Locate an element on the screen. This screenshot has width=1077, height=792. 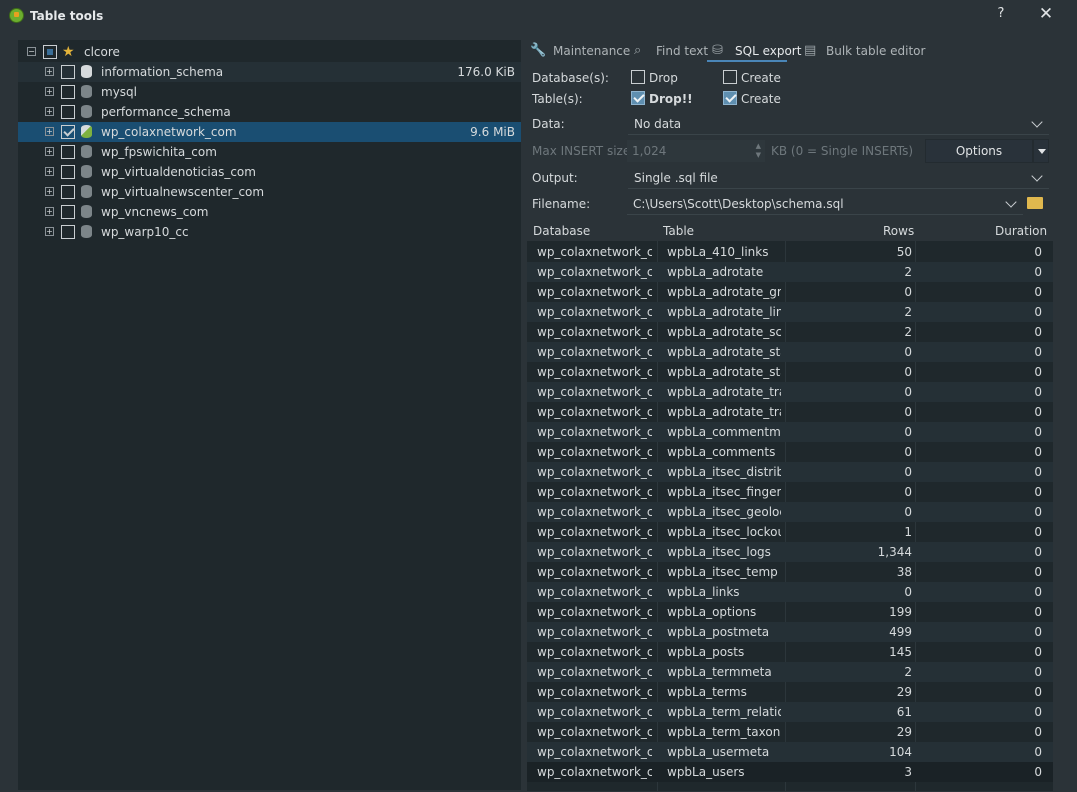
tab-bulk-table-editor: Bulk table editor is located at coordinates (875, 51).